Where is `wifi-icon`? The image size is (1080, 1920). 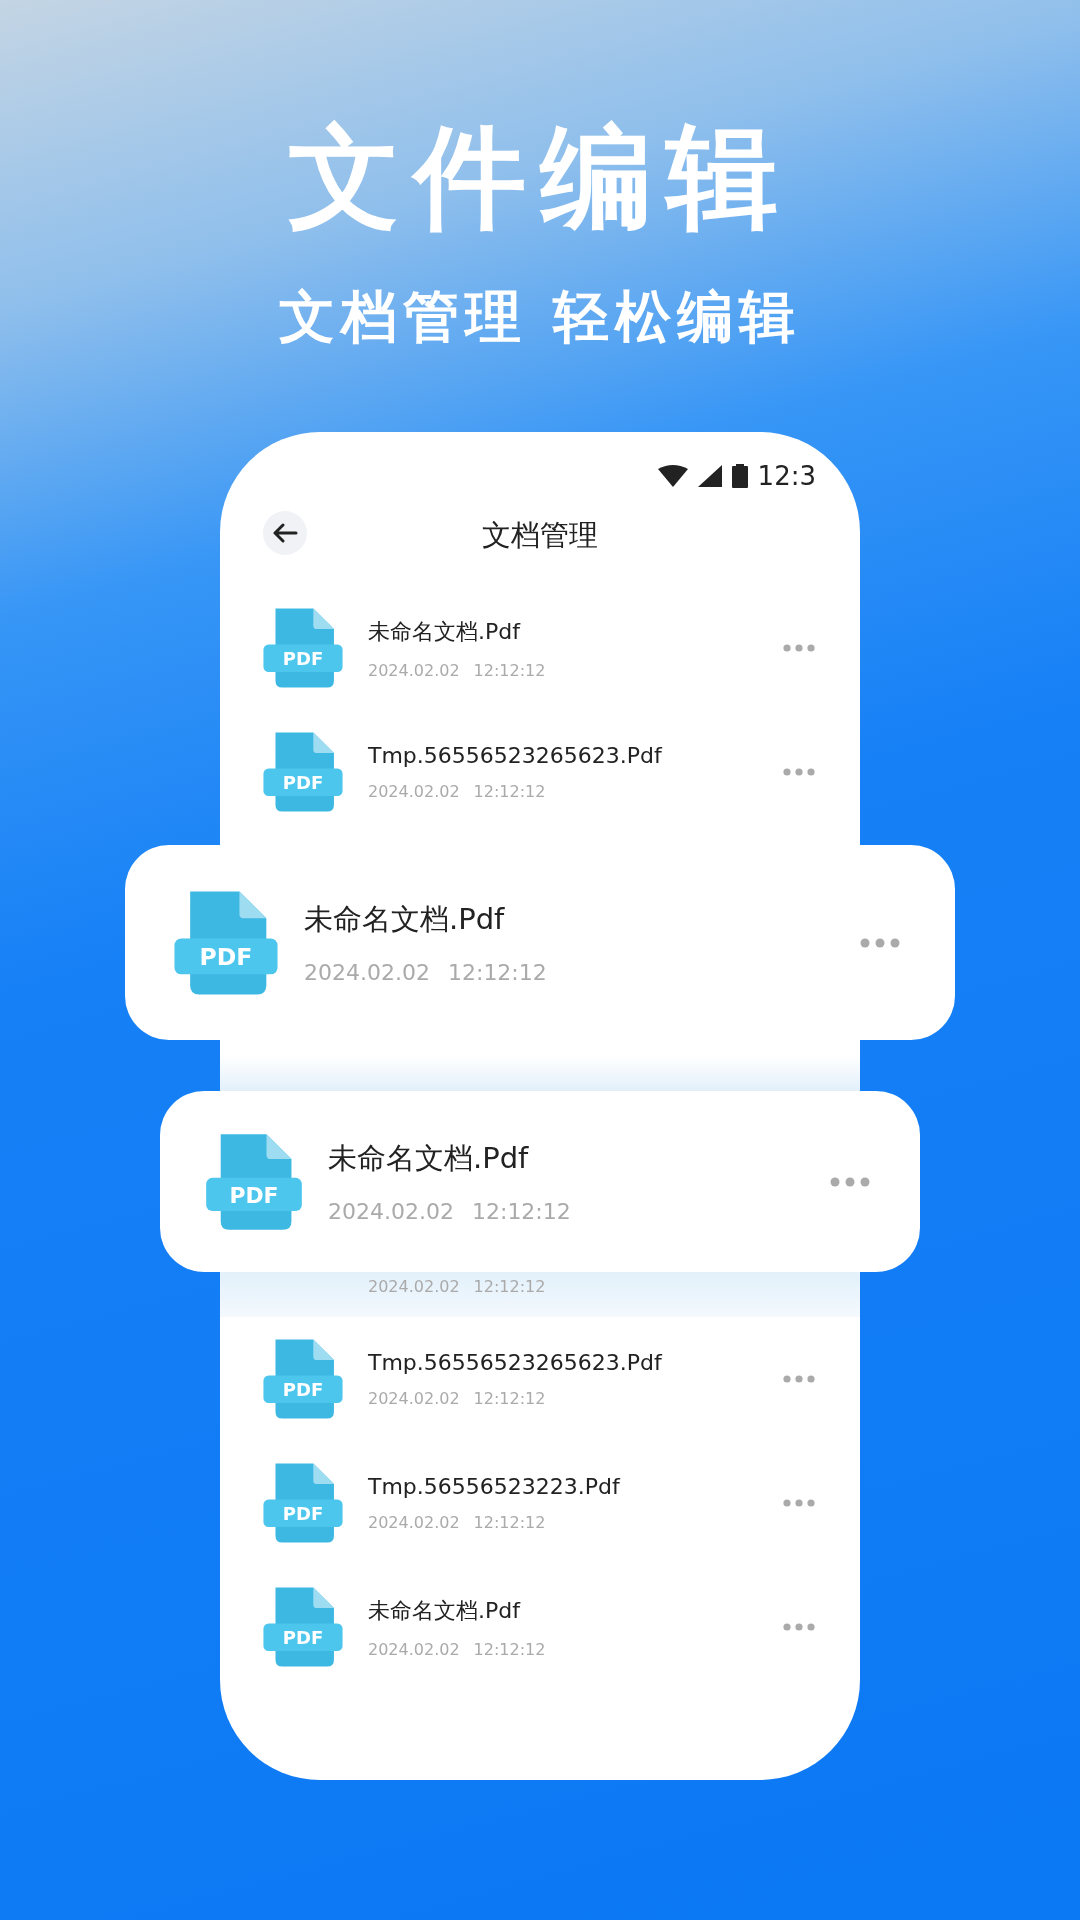
wifi-icon is located at coordinates (672, 476).